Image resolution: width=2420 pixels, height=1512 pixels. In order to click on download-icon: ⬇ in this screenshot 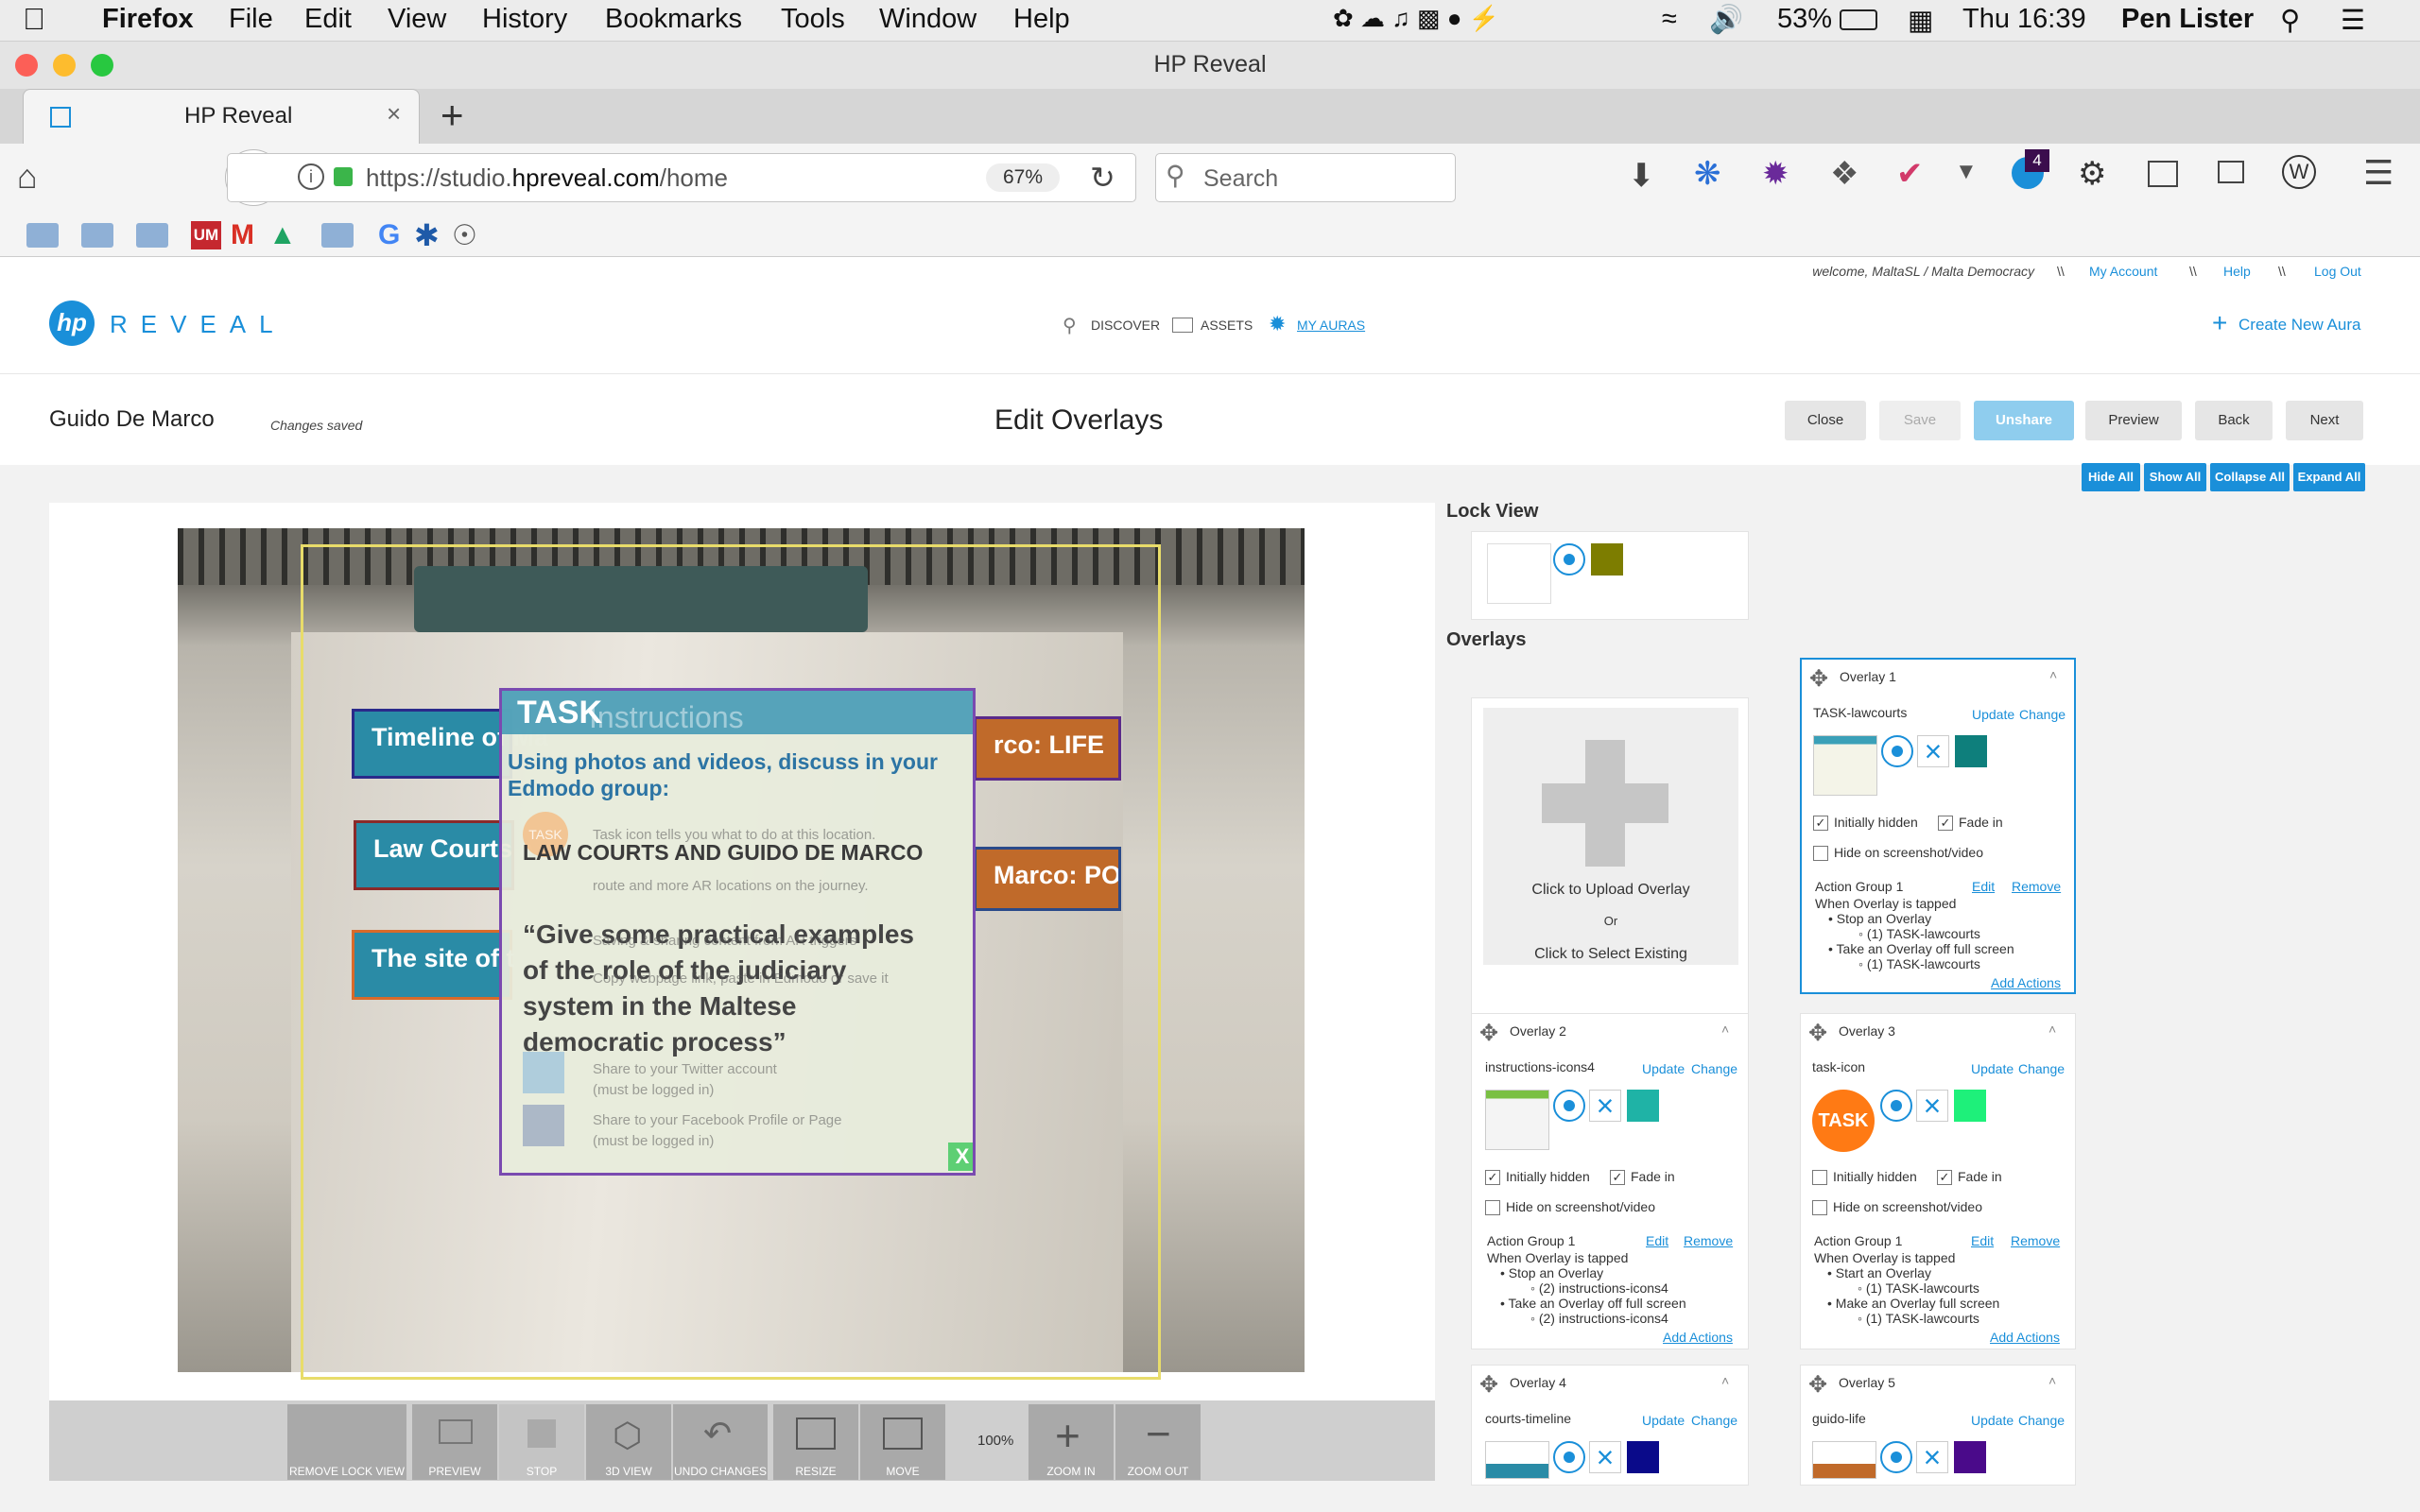, I will do `click(1641, 176)`.